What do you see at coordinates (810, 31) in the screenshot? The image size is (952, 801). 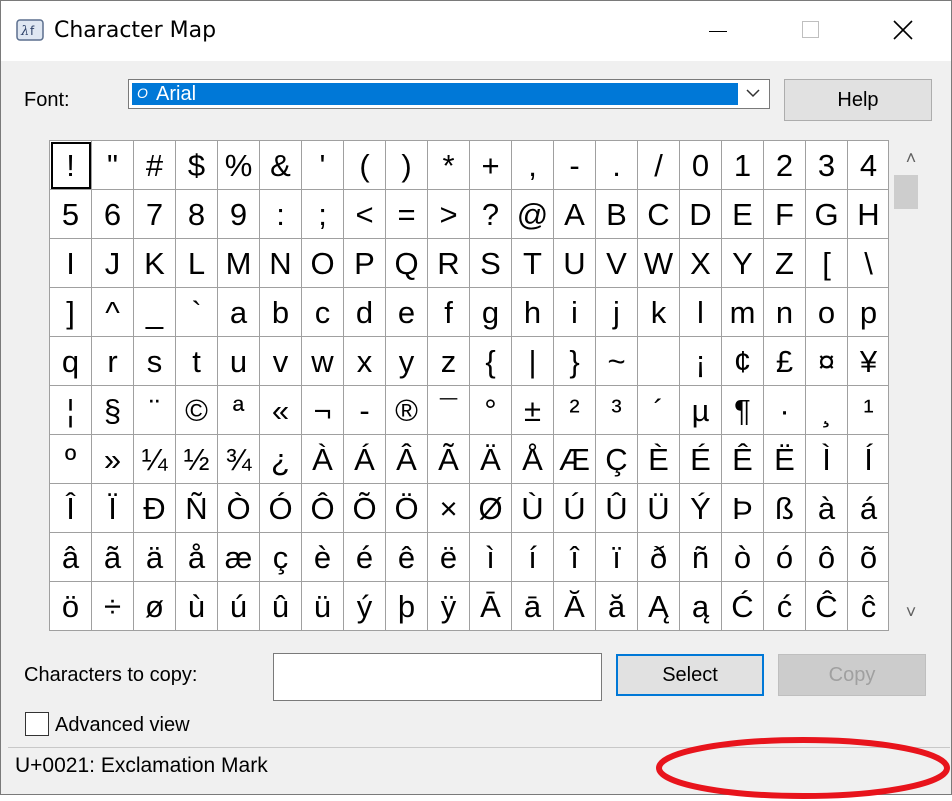 I see `maximize-button` at bounding box center [810, 31].